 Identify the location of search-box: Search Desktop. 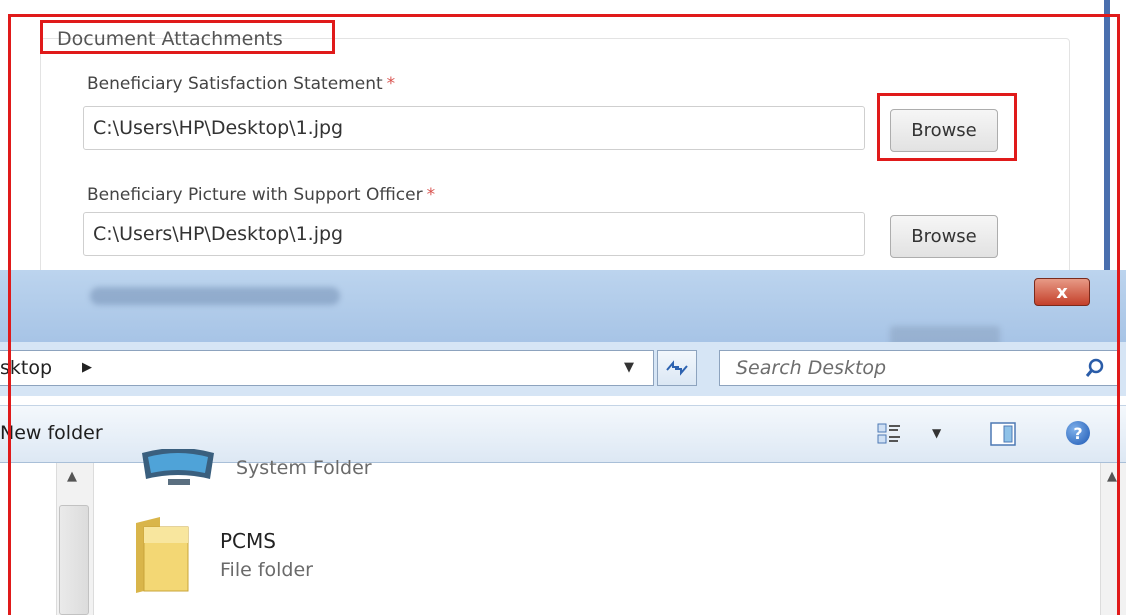
(919, 368).